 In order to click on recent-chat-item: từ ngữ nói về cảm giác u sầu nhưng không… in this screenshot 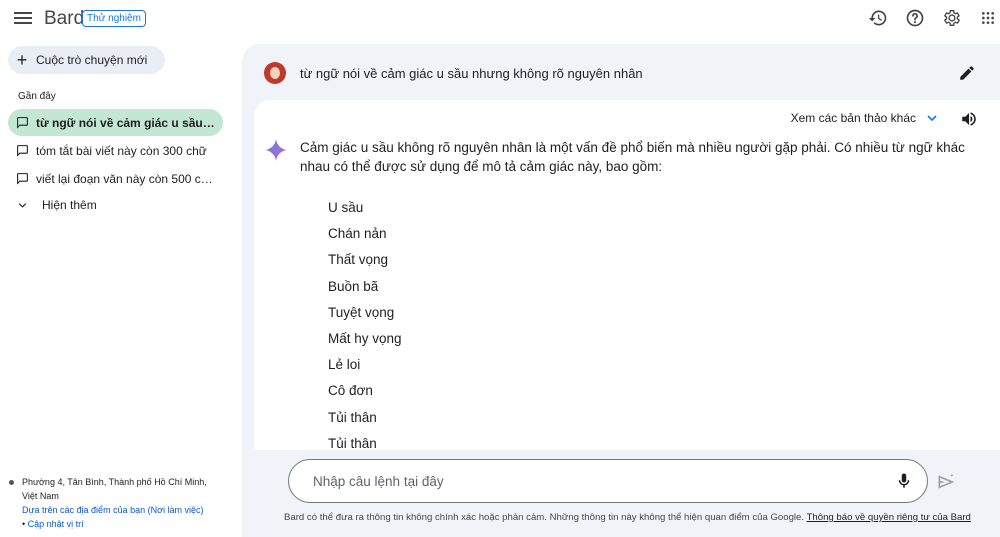, I will do `click(115, 122)`.